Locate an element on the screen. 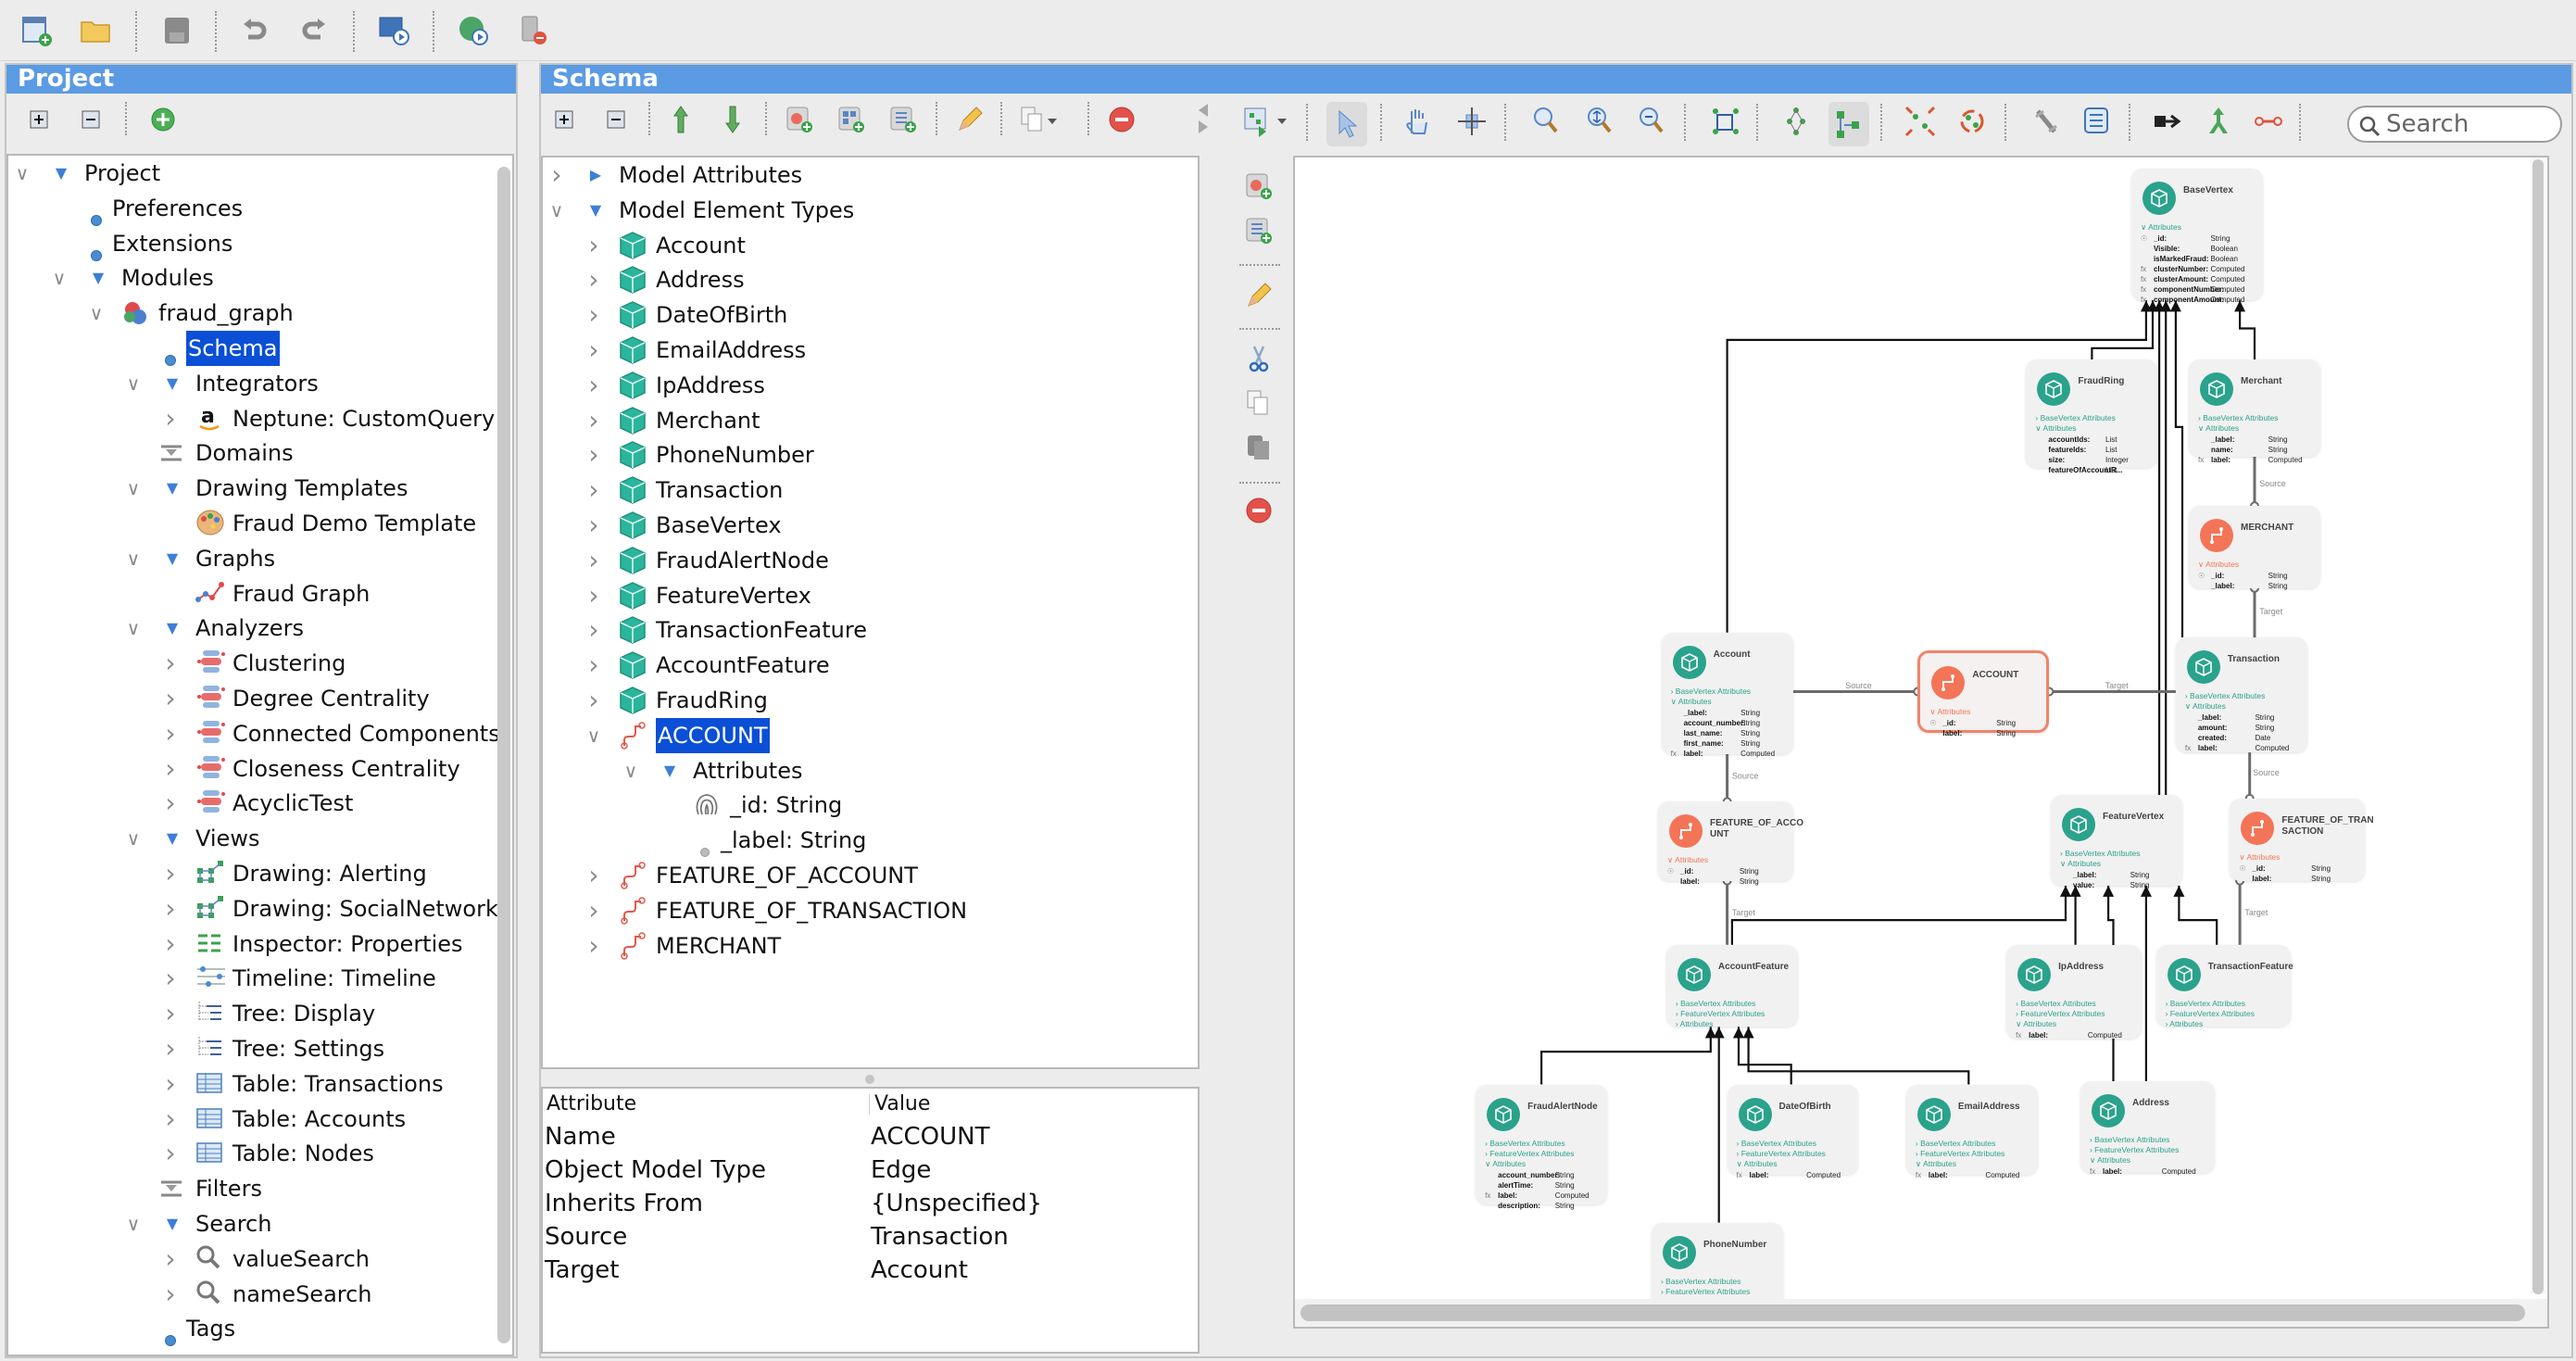  edit-button is located at coordinates (969, 120).